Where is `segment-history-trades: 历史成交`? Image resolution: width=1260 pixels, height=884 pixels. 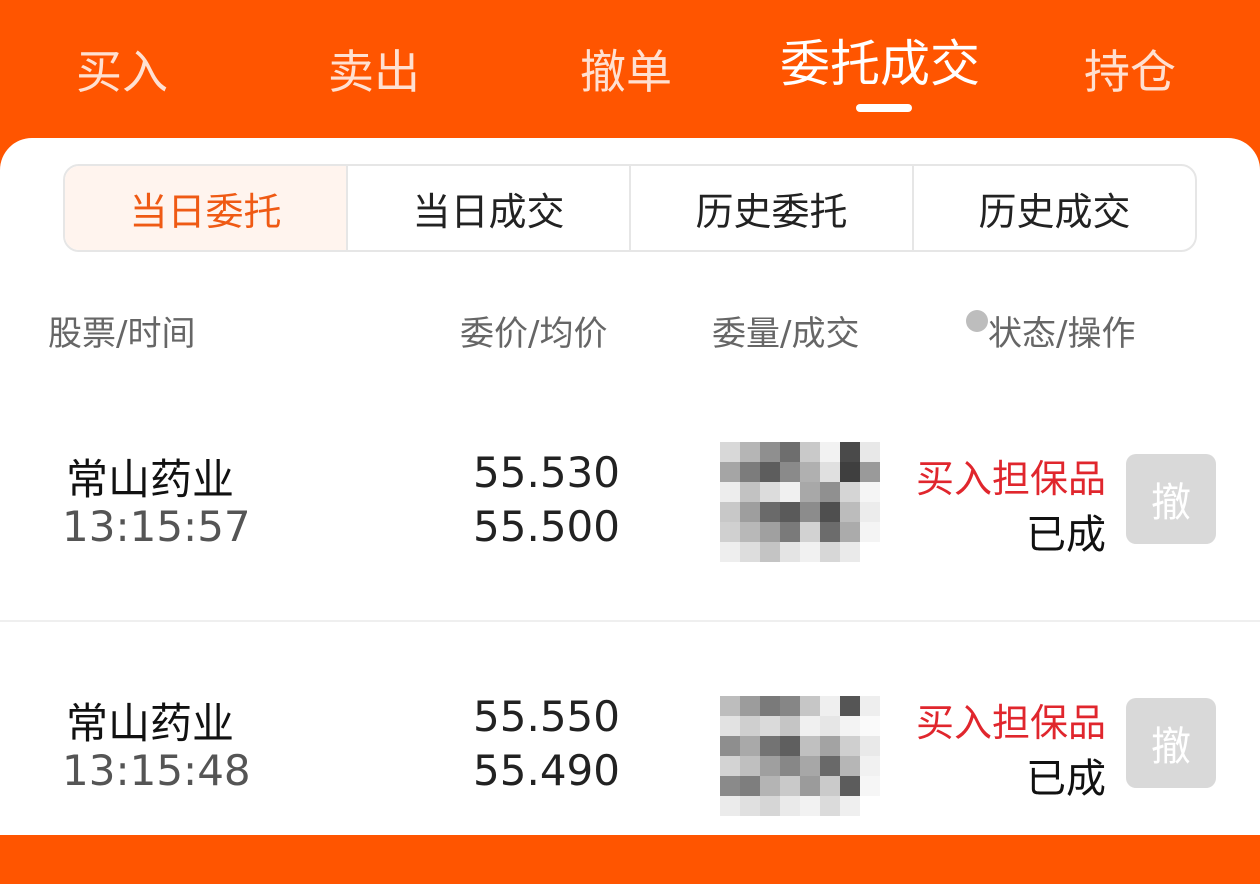
segment-history-trades: 历史成交 is located at coordinates (1053, 208).